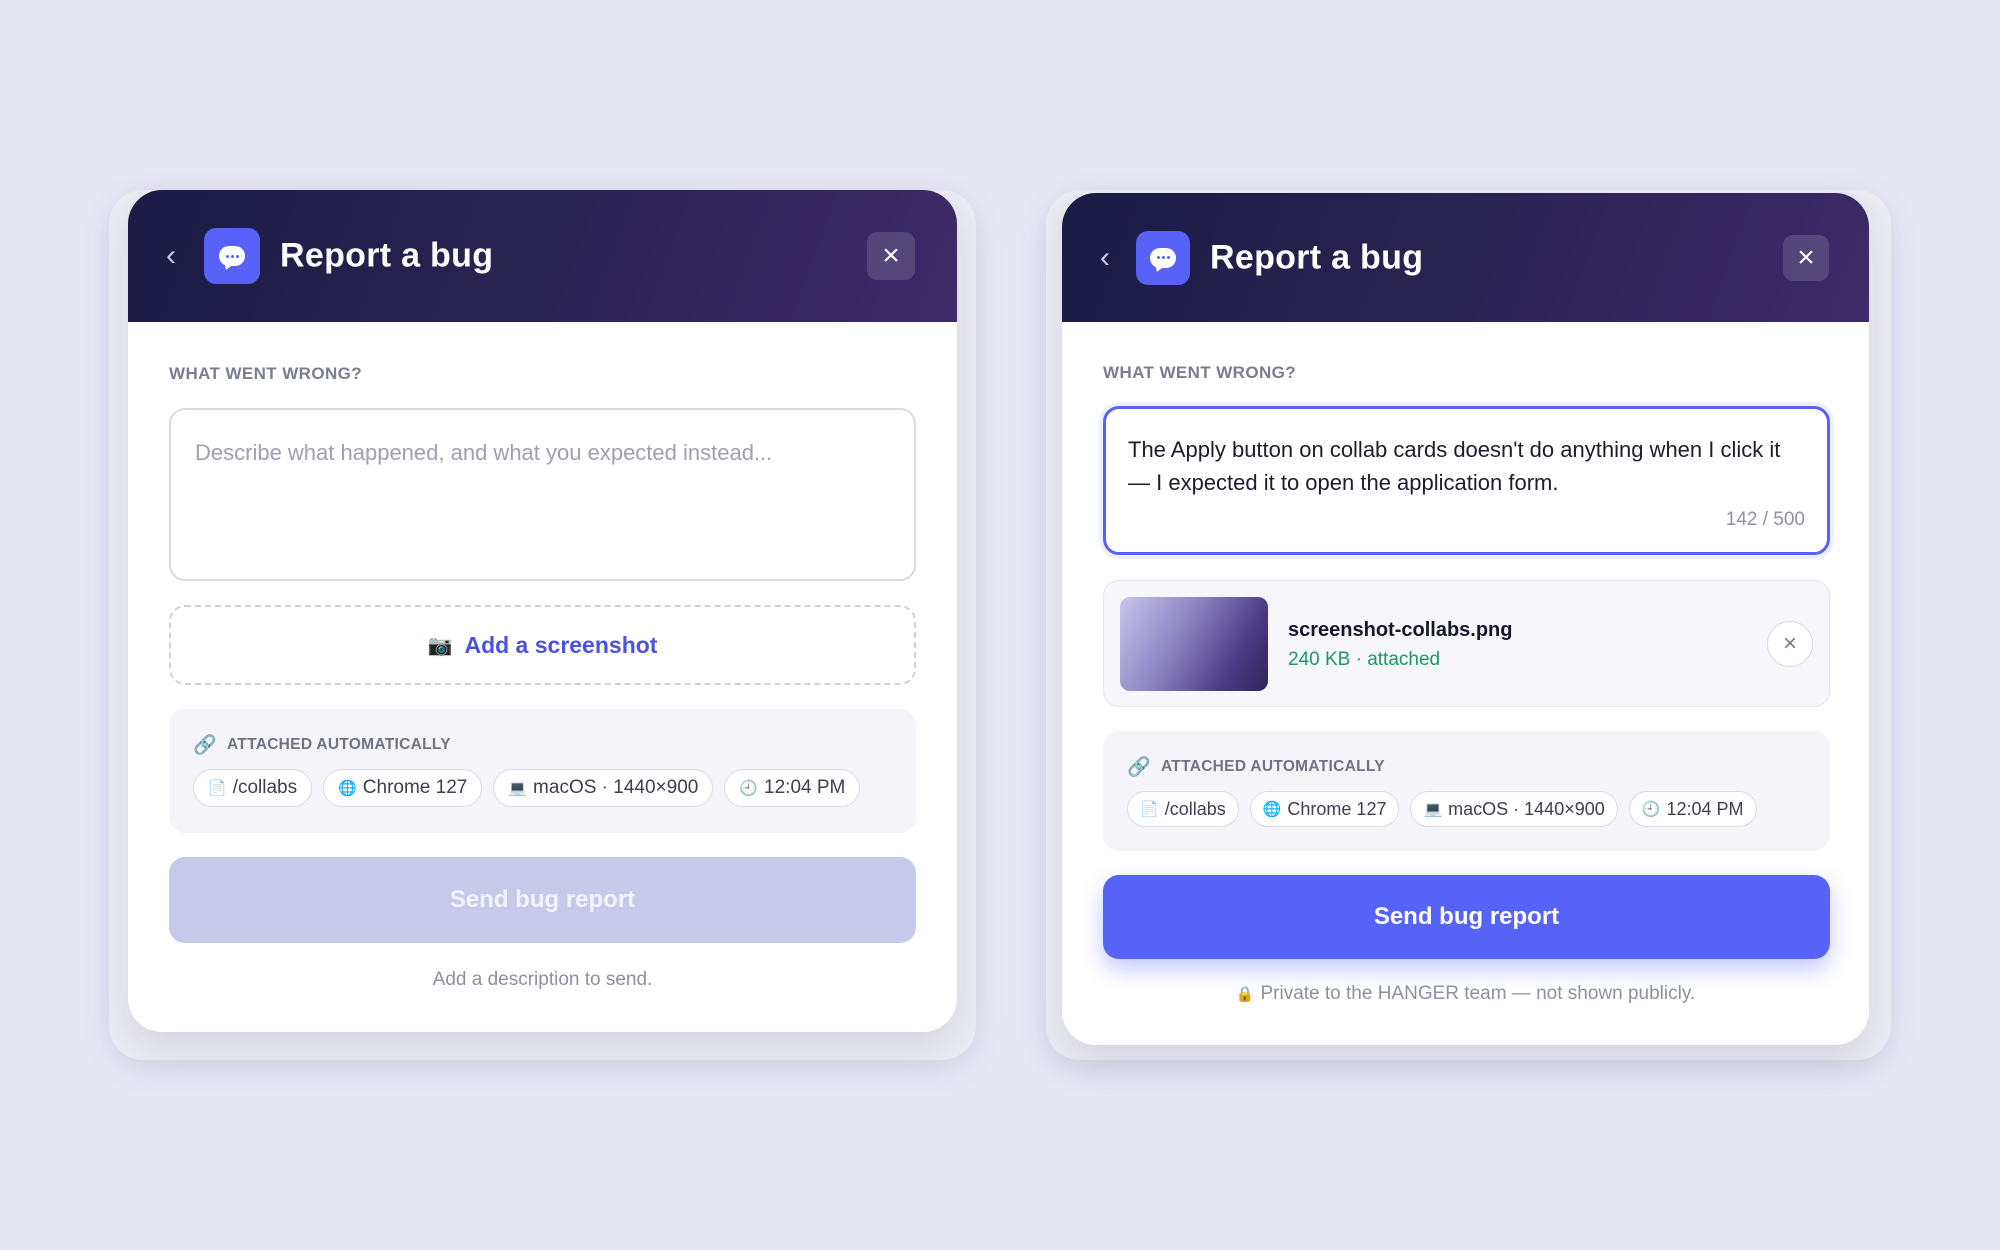  I want to click on send-hint: Add a description to send., so click(542, 979).